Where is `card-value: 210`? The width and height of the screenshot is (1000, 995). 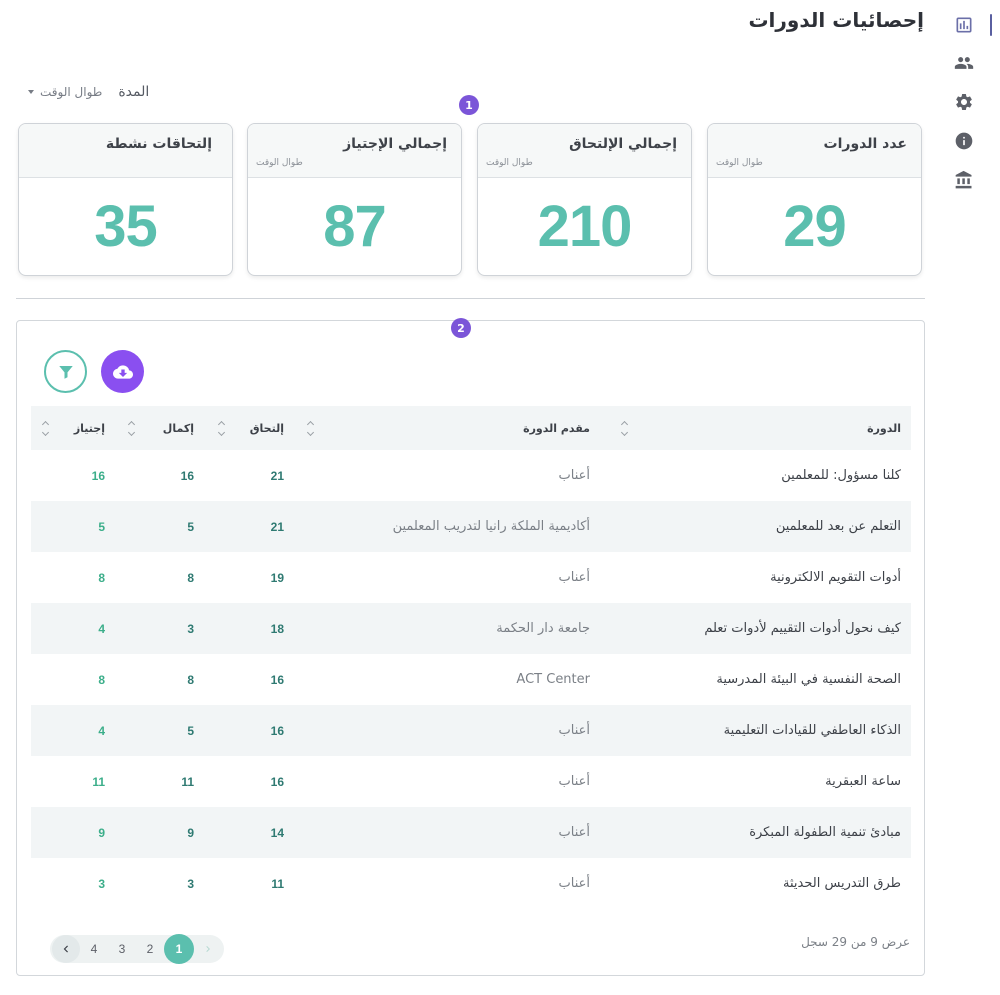 card-value: 210 is located at coordinates (585, 226).